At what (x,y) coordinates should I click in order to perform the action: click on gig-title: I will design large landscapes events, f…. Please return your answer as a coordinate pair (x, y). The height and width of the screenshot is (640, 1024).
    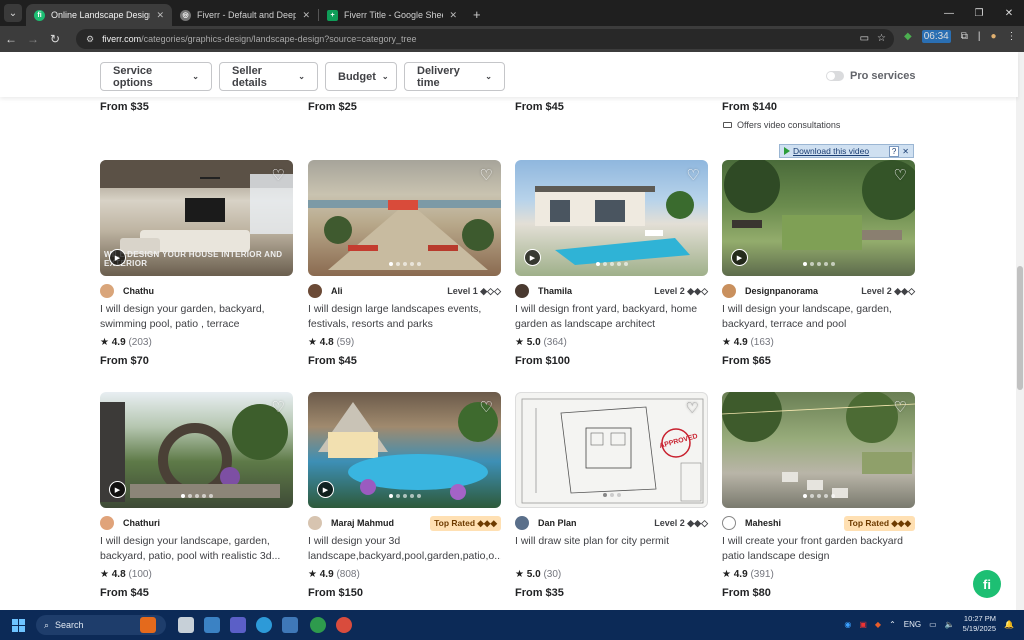
    Looking at the image, I should click on (404, 317).